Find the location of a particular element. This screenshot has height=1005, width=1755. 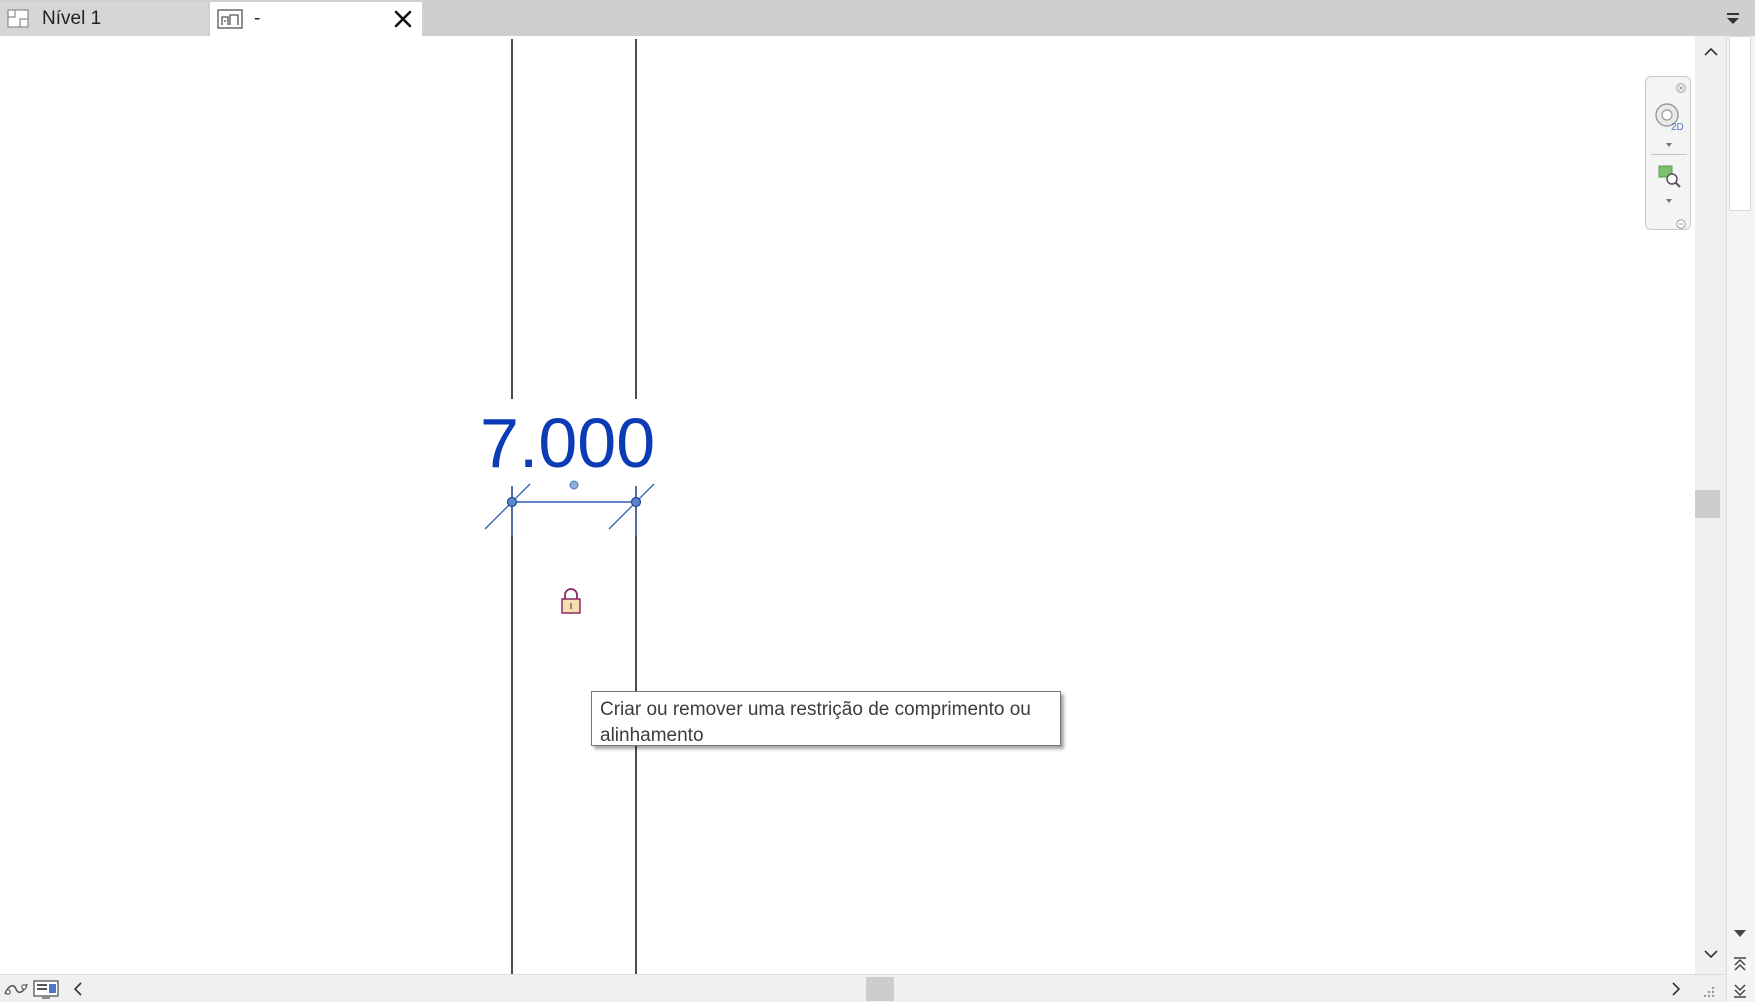

divider is located at coordinates (1669, 154).